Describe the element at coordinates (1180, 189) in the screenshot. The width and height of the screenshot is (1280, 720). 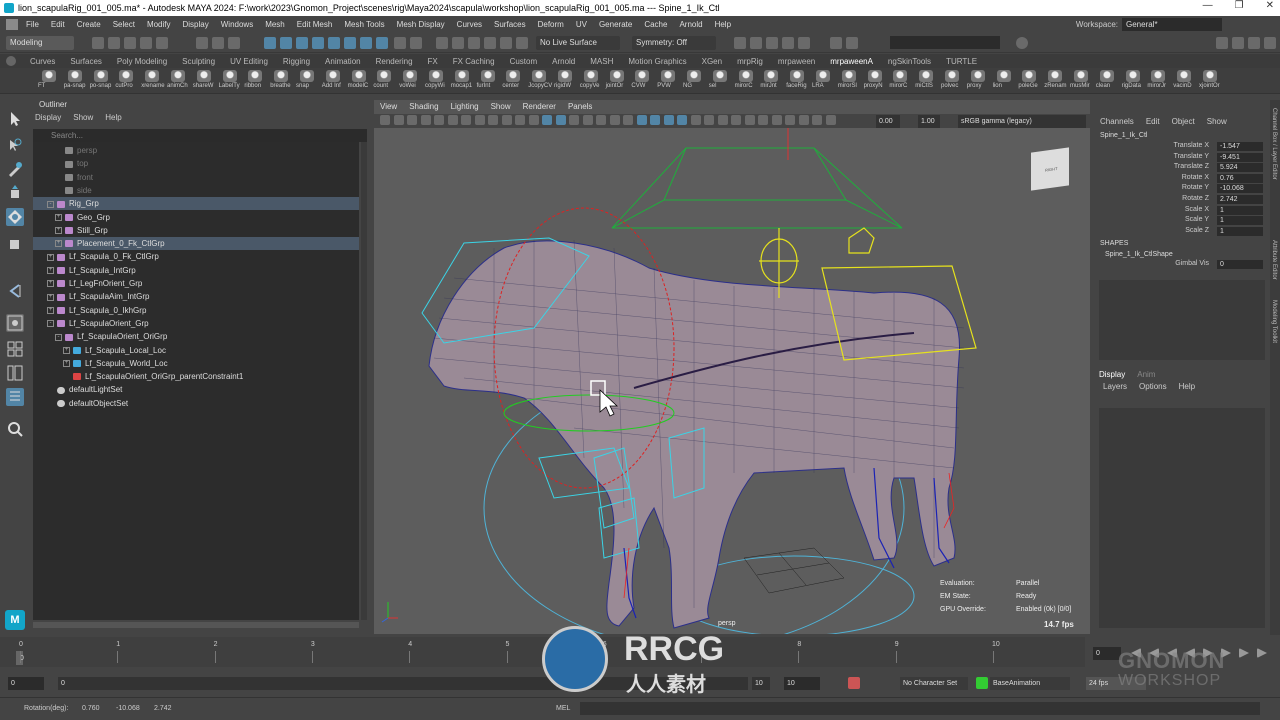
I see `channel-attr-row: Rotate Y -10.068` at that location.